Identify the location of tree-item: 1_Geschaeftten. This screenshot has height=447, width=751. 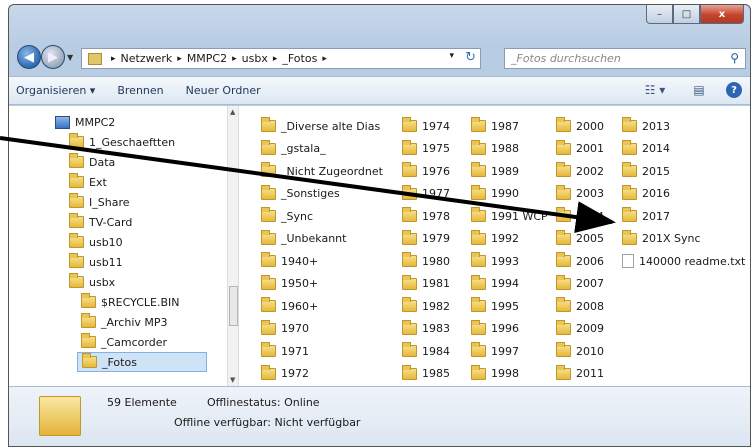
(122, 142).